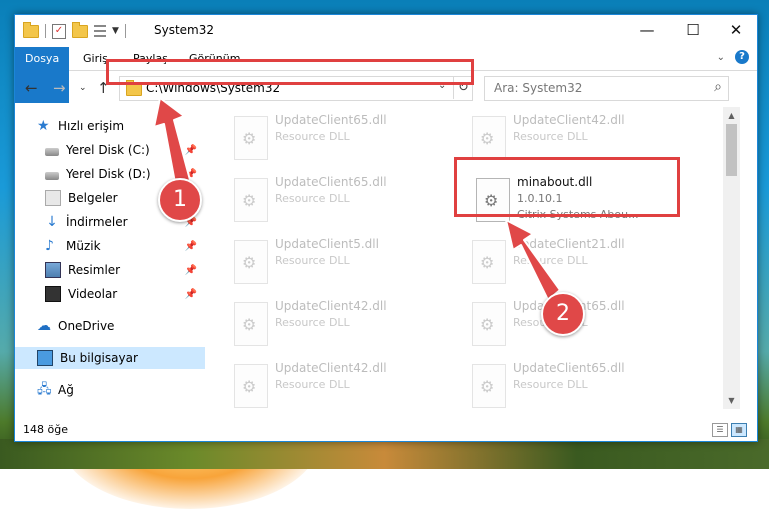  I want to click on maximize-icon: ☐, so click(693, 30).